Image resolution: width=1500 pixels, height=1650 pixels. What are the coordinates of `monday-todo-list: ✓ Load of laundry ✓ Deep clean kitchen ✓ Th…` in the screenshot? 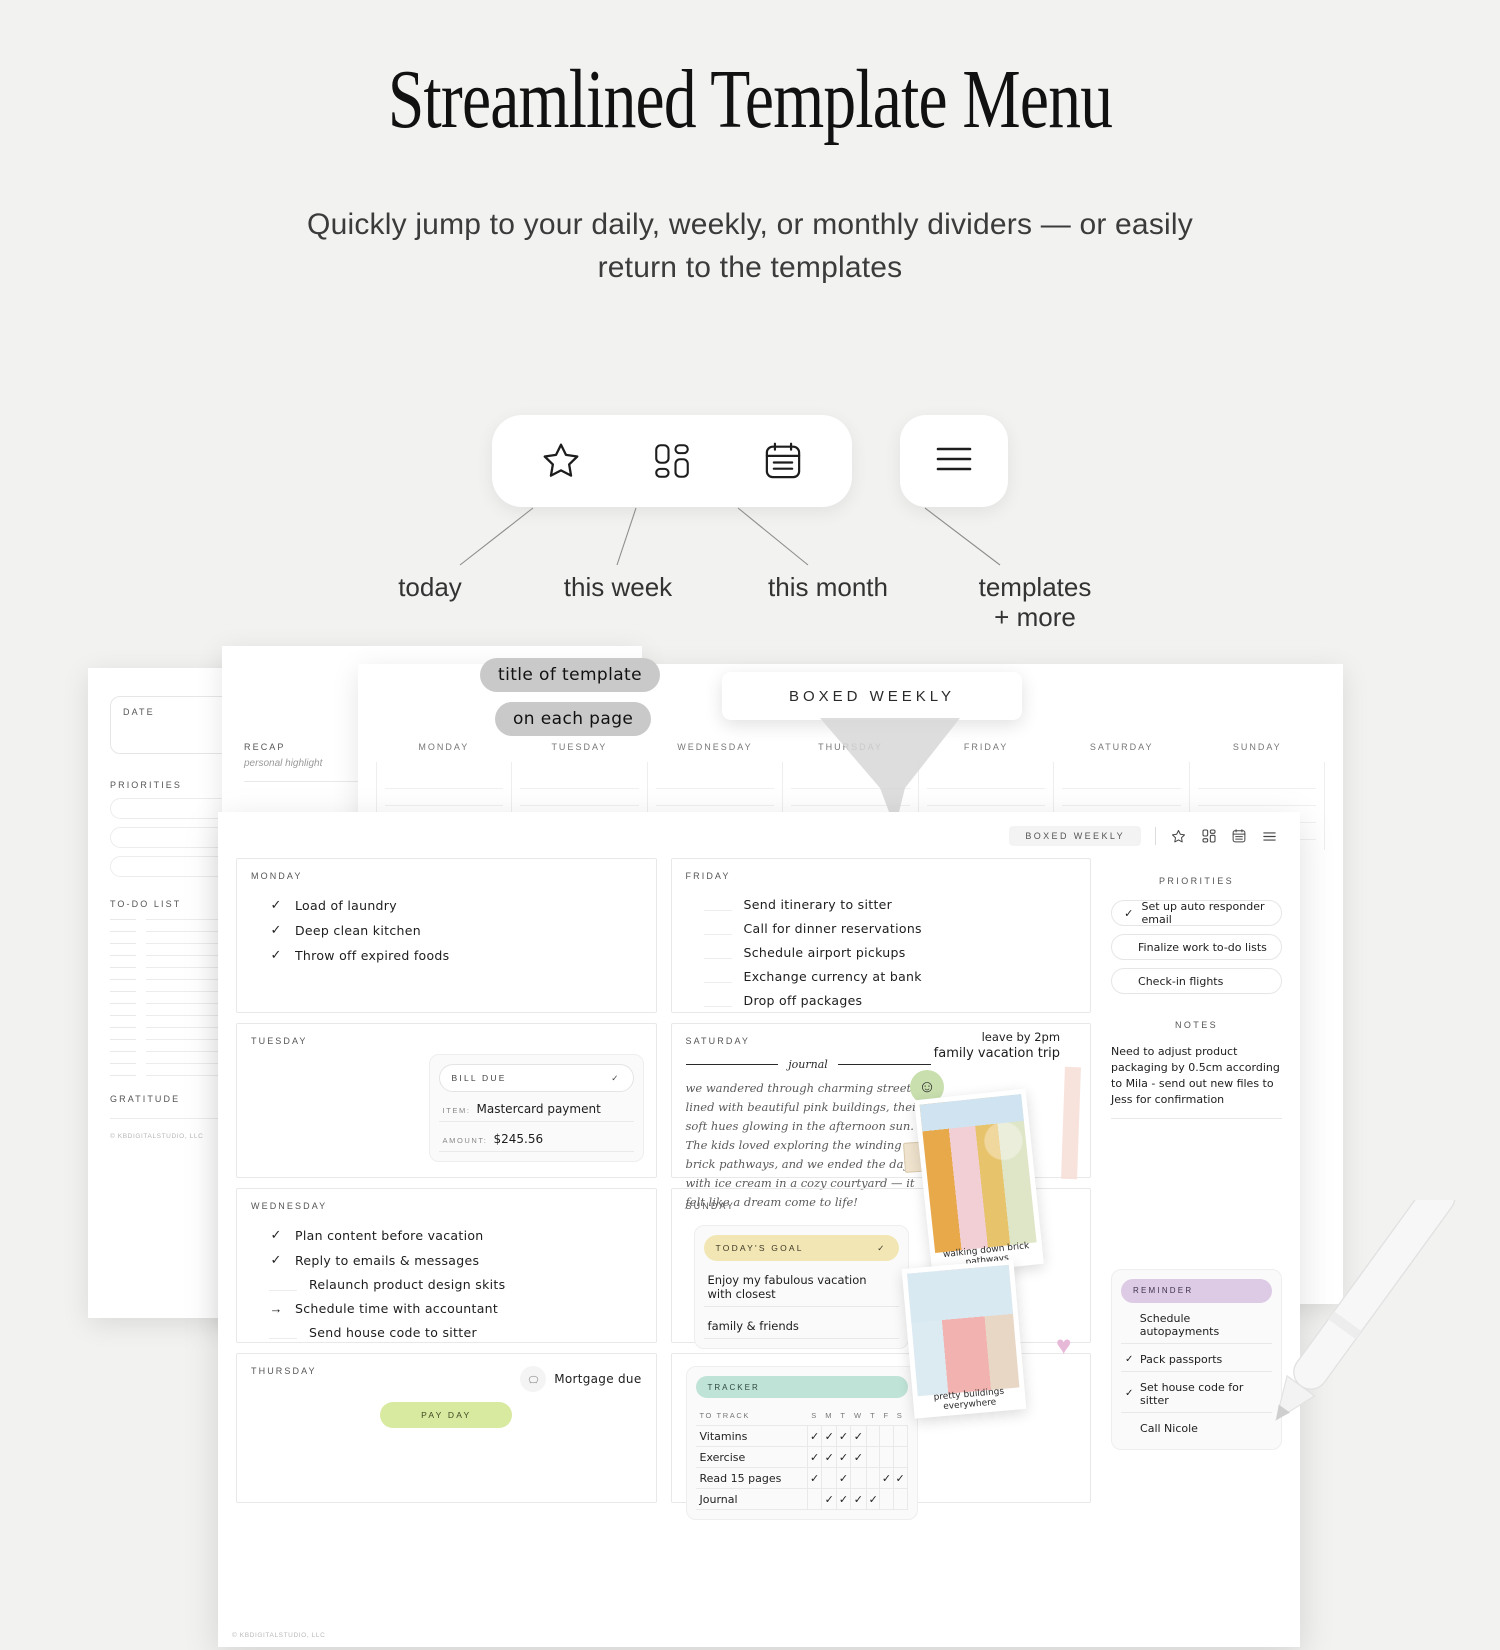 It's located at (455, 930).